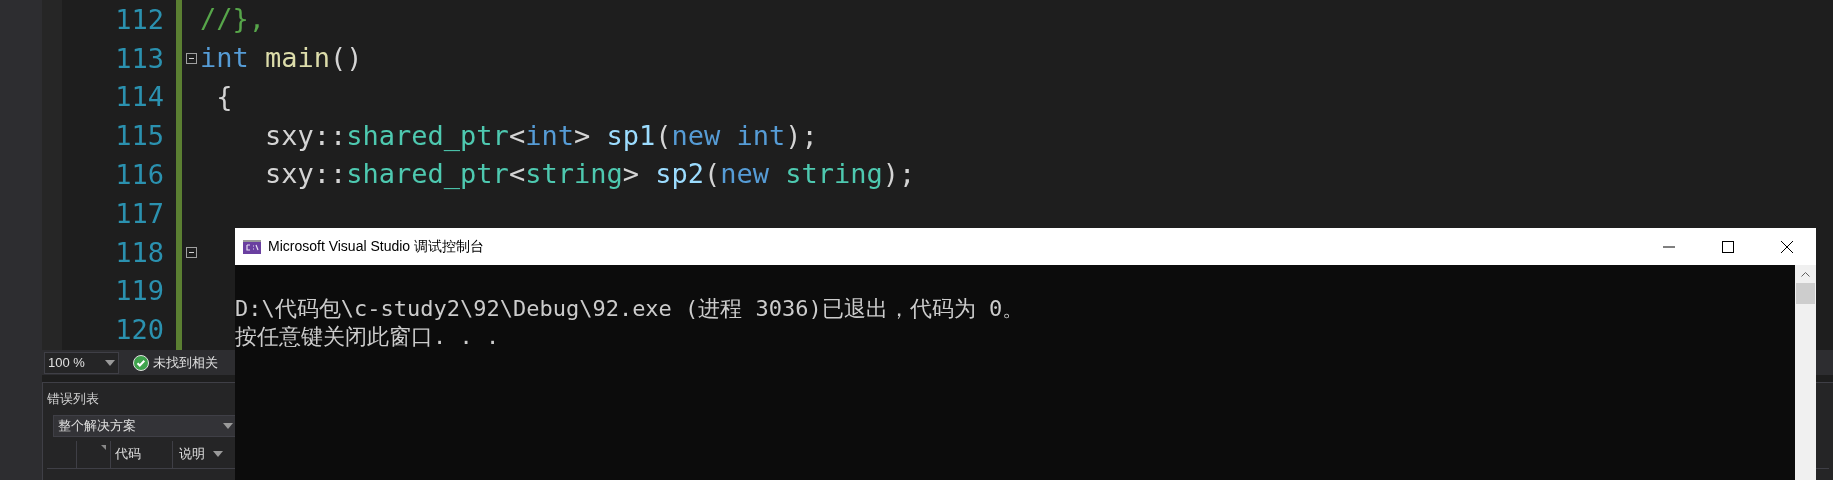 This screenshot has width=1833, height=480. Describe the element at coordinates (81, 362) in the screenshot. I see `zoom-dropdown: 100 %` at that location.